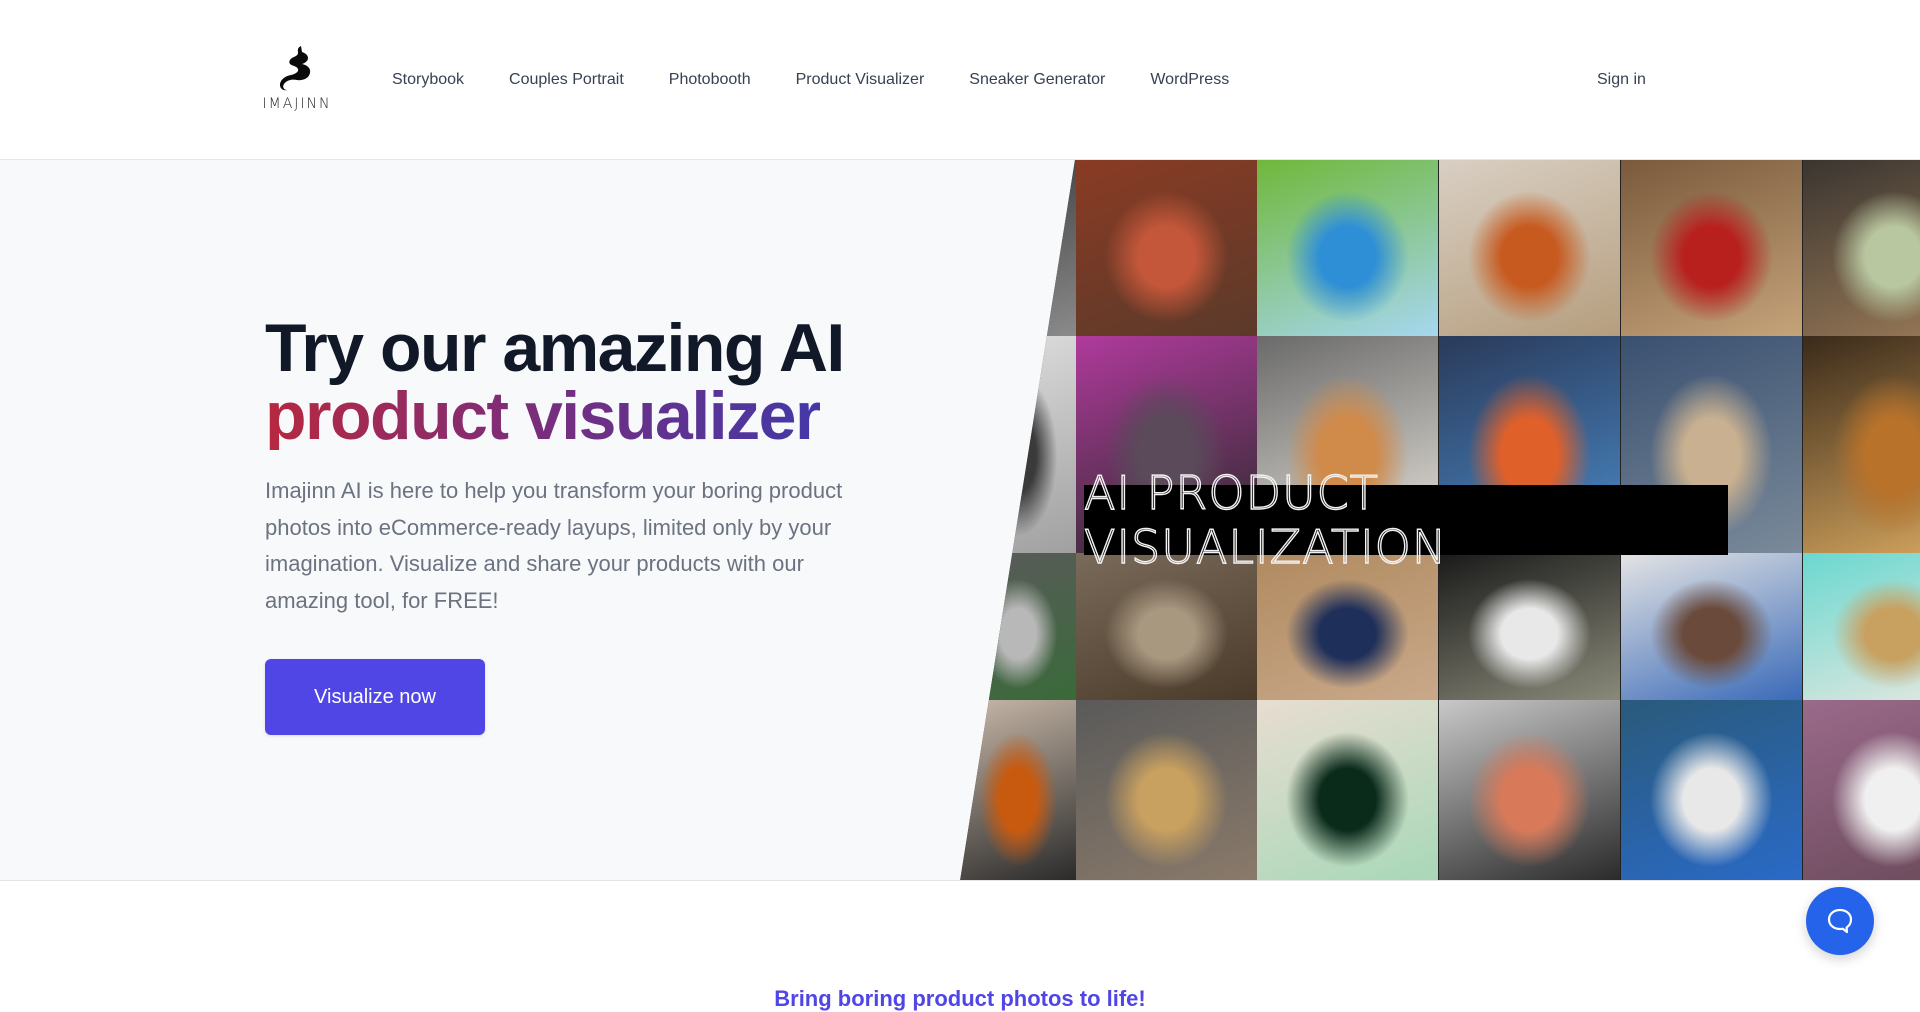  I want to click on collage-banner: AI PRODUCT VISUALIZATION, so click(1405, 520).